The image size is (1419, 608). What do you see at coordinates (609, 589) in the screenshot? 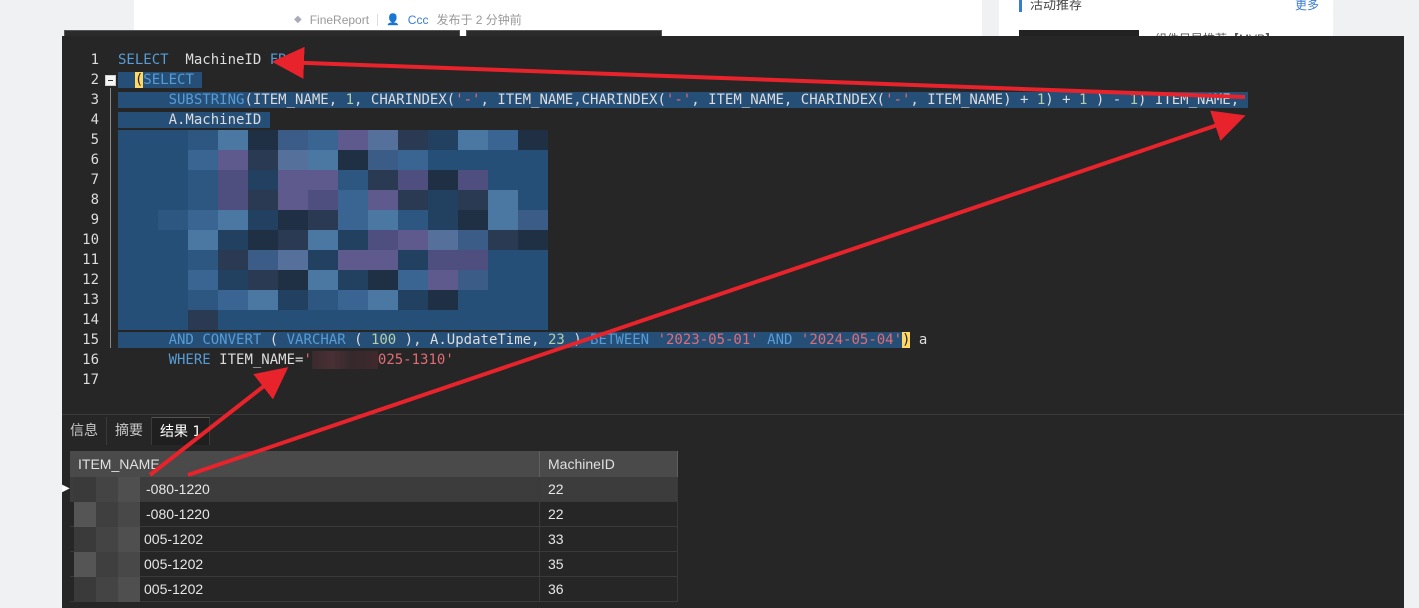
I see `cell-machine-id: 36` at bounding box center [609, 589].